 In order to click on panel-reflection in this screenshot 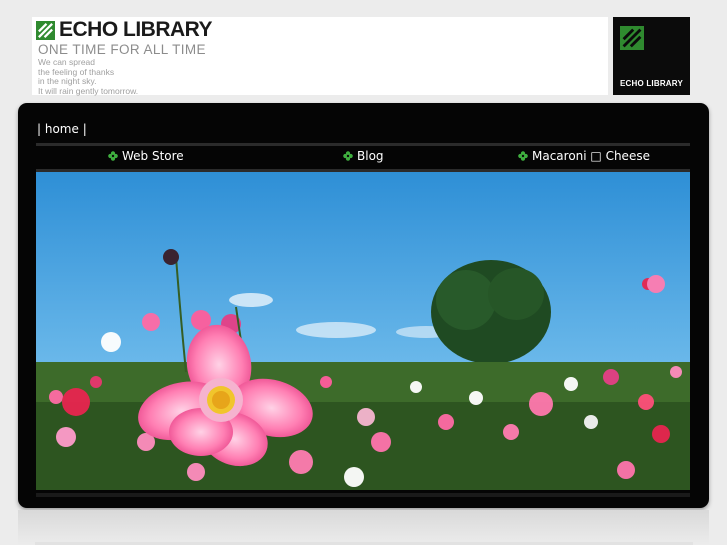, I will do `click(363, 527)`.